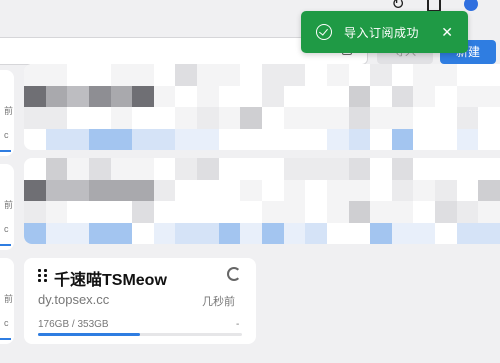 Image resolution: width=500 pixels, height=363 pixels. I want to click on usage-text: 176GB / 353GB, so click(73, 324).